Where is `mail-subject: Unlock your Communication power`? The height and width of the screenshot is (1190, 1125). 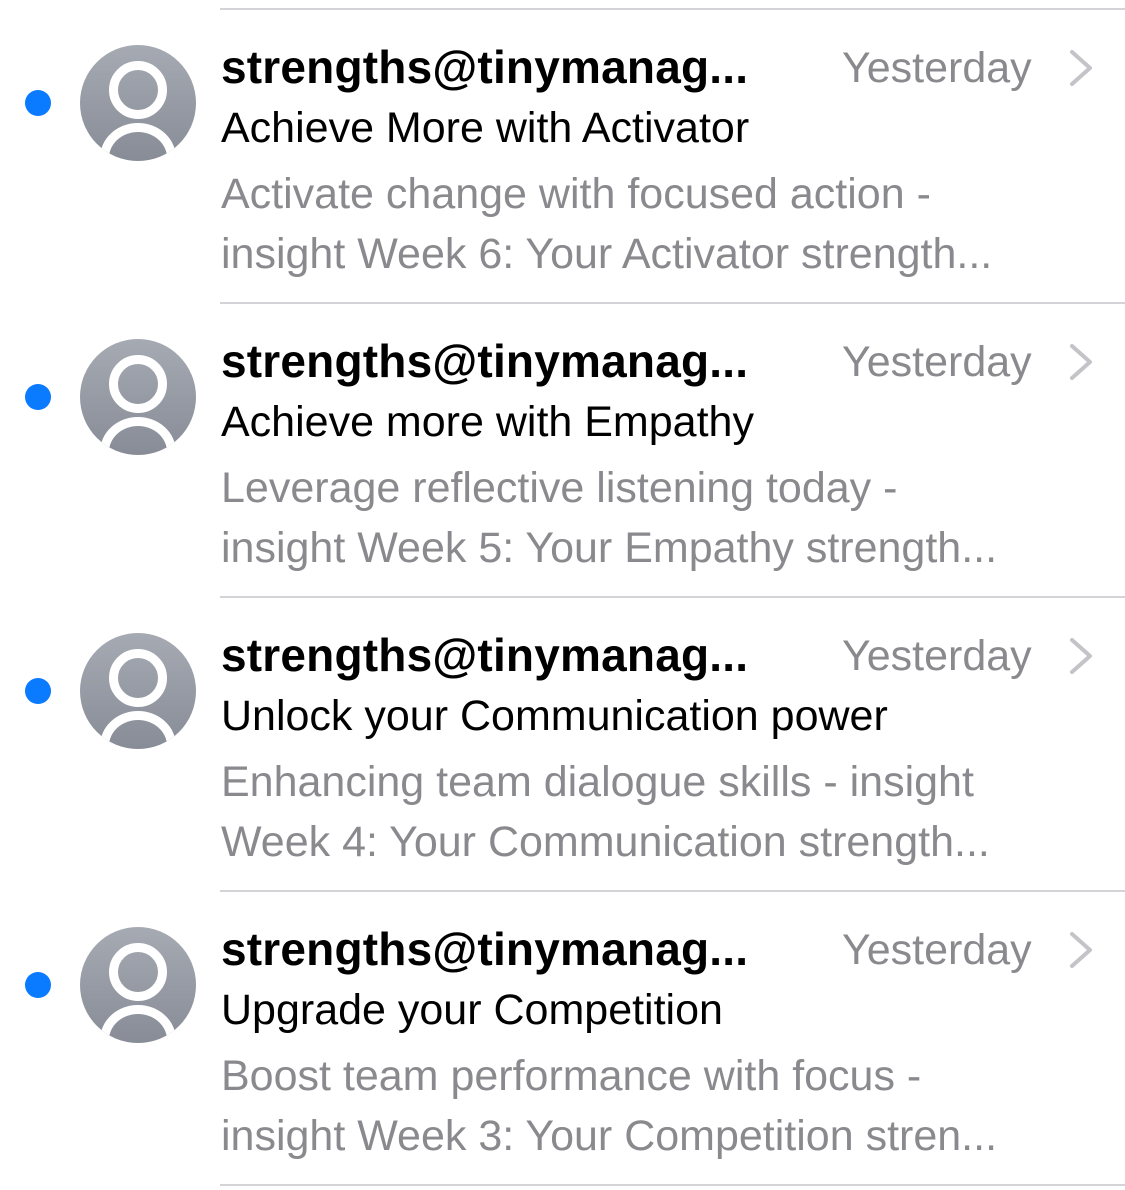 mail-subject: Unlock your Communication power is located at coordinates (554, 716).